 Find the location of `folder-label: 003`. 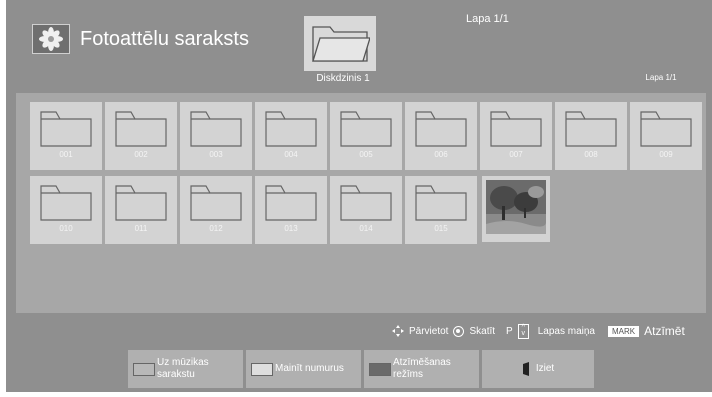

folder-label: 003 is located at coordinates (216, 154).